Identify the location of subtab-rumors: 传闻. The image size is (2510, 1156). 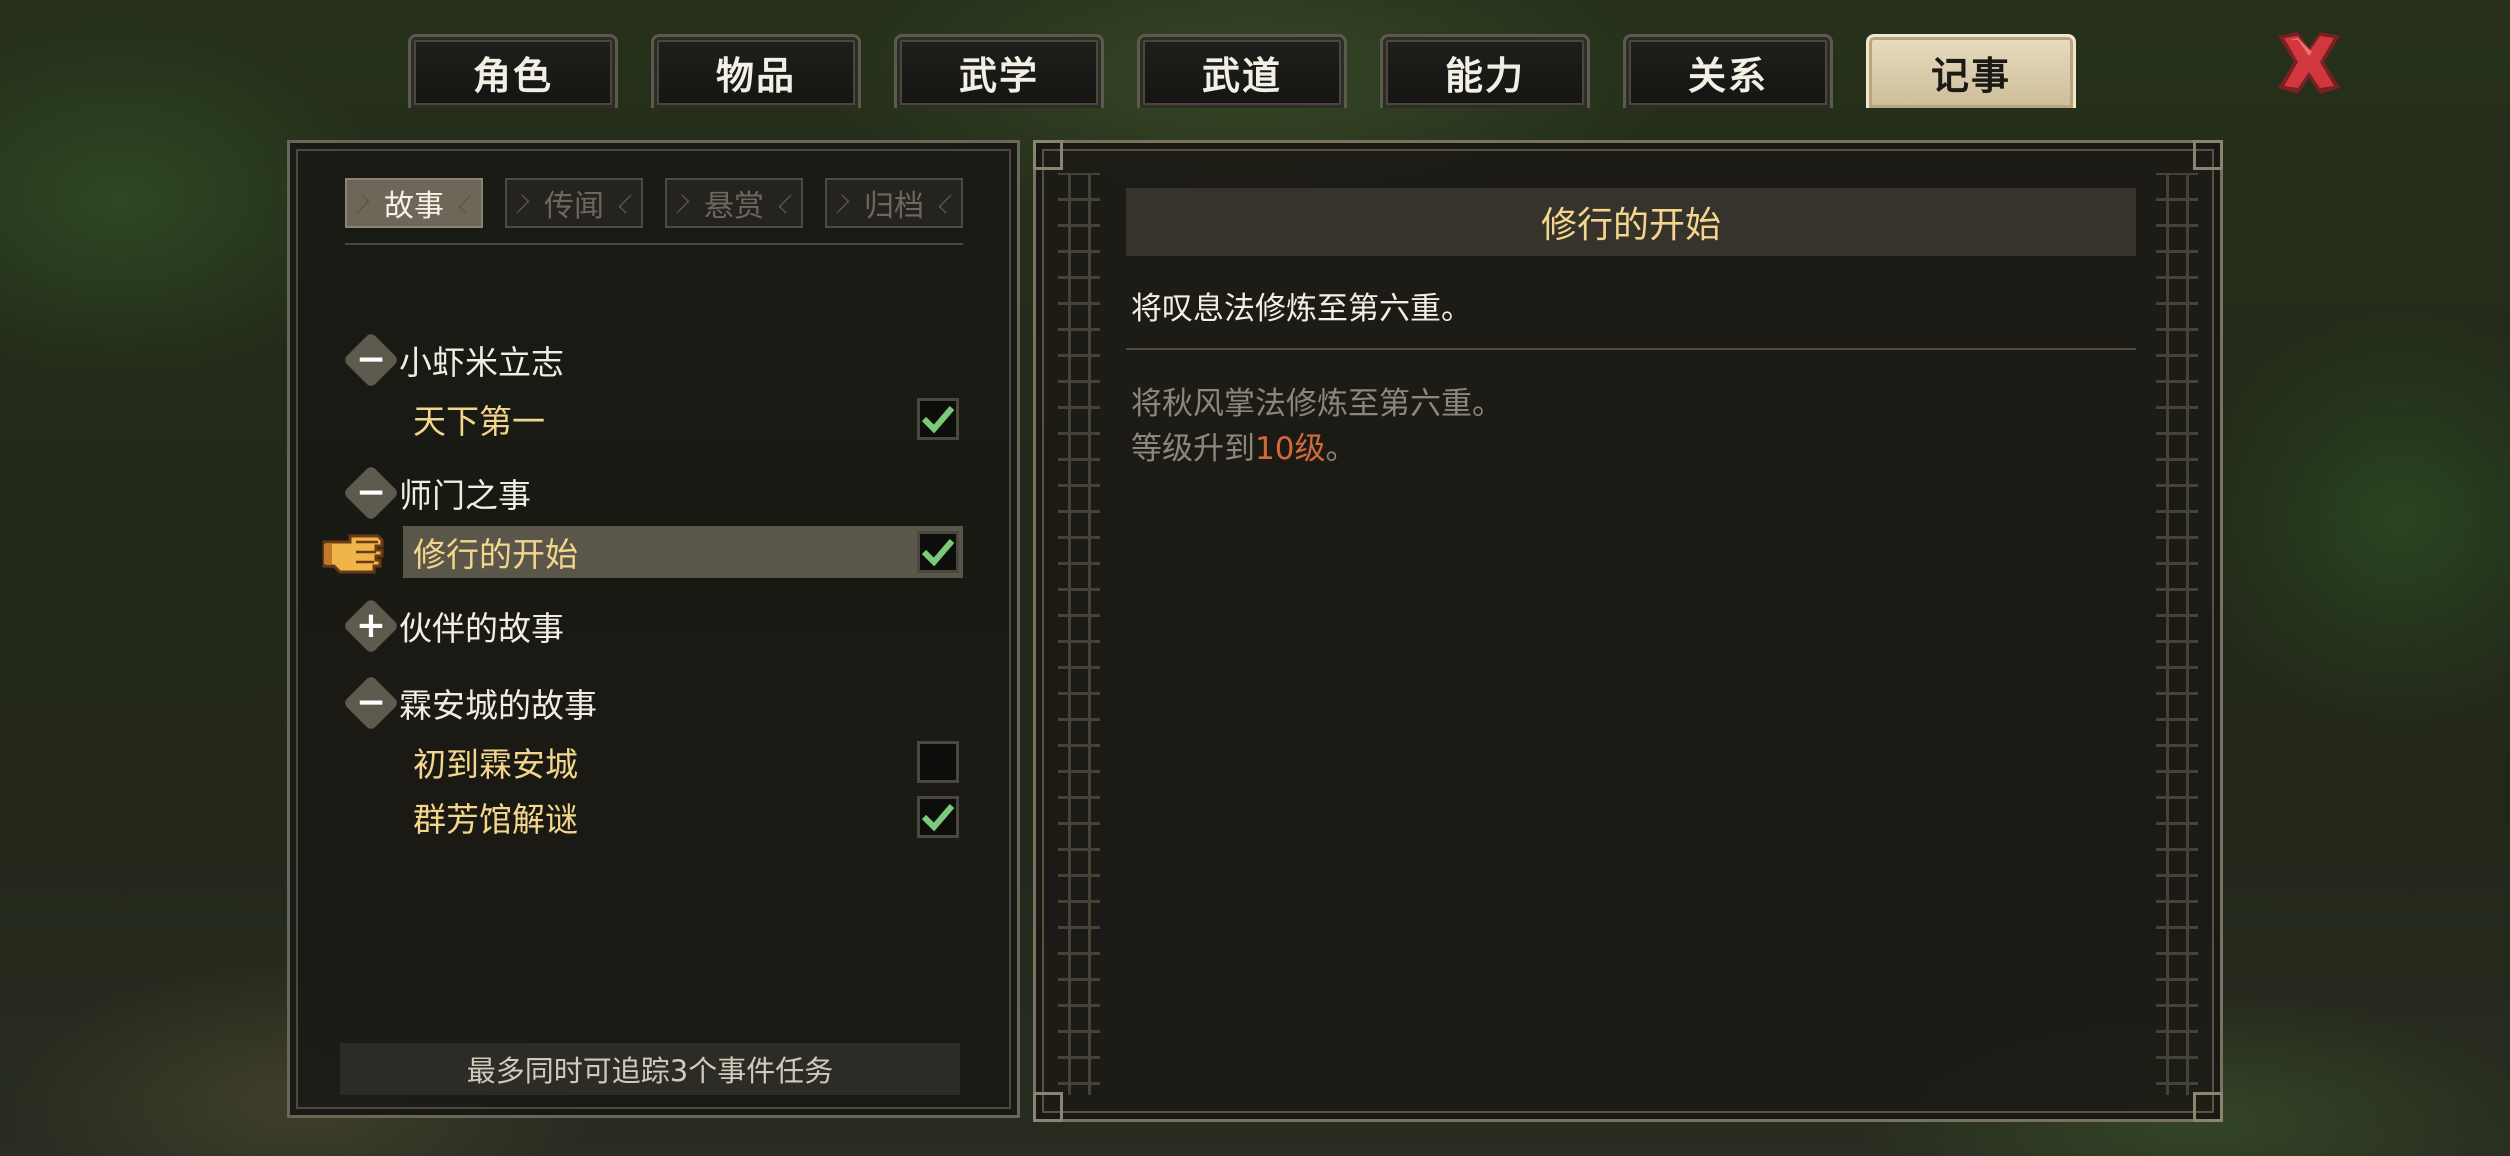
(574, 203).